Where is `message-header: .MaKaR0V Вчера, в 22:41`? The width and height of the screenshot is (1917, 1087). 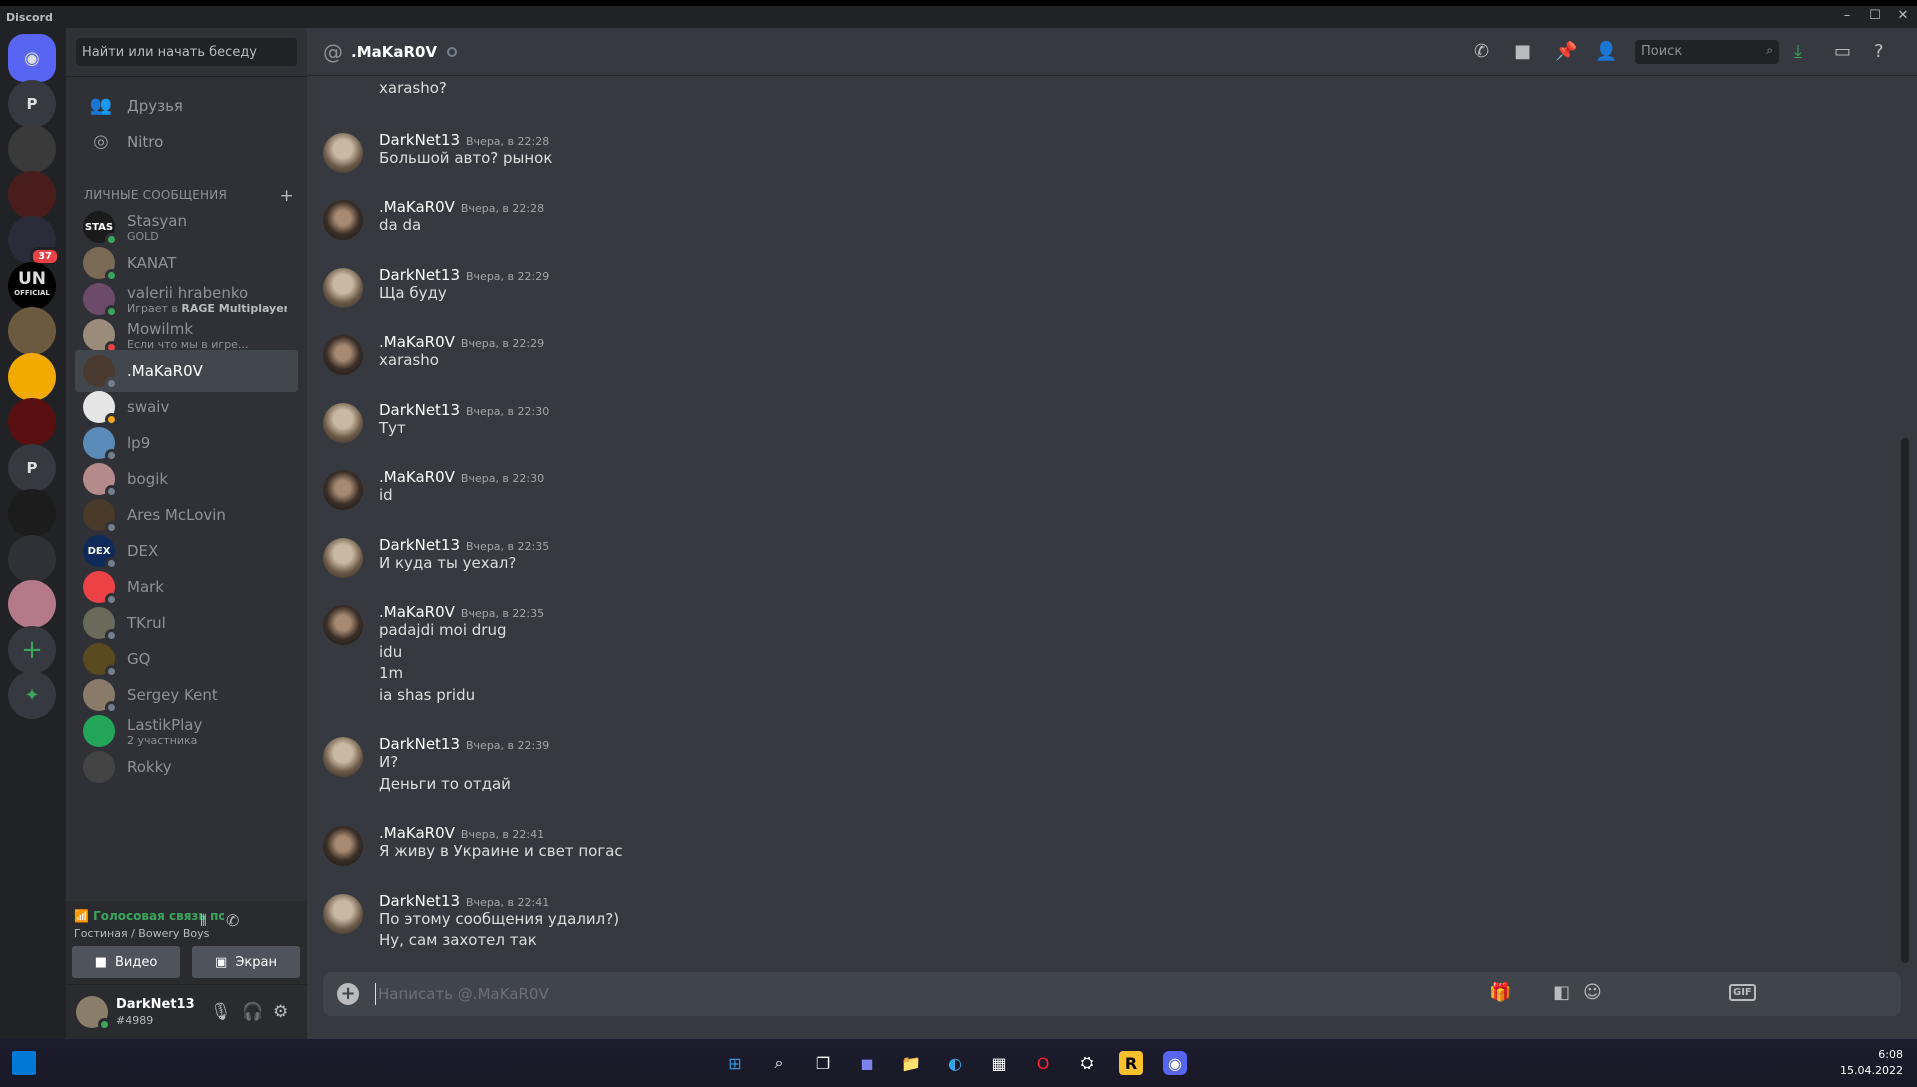 message-header: .MaKaR0V Вчера, в 22:41 is located at coordinates (461, 833).